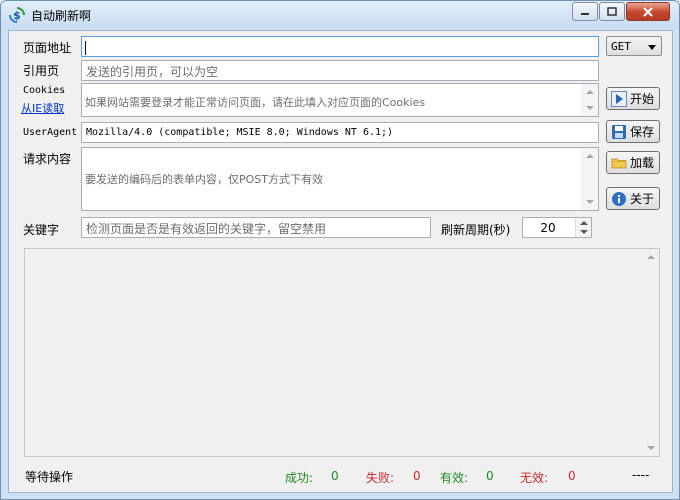 The width and height of the screenshot is (680, 500). What do you see at coordinates (47, 159) in the screenshot?
I see `post-label: 请求内容` at bounding box center [47, 159].